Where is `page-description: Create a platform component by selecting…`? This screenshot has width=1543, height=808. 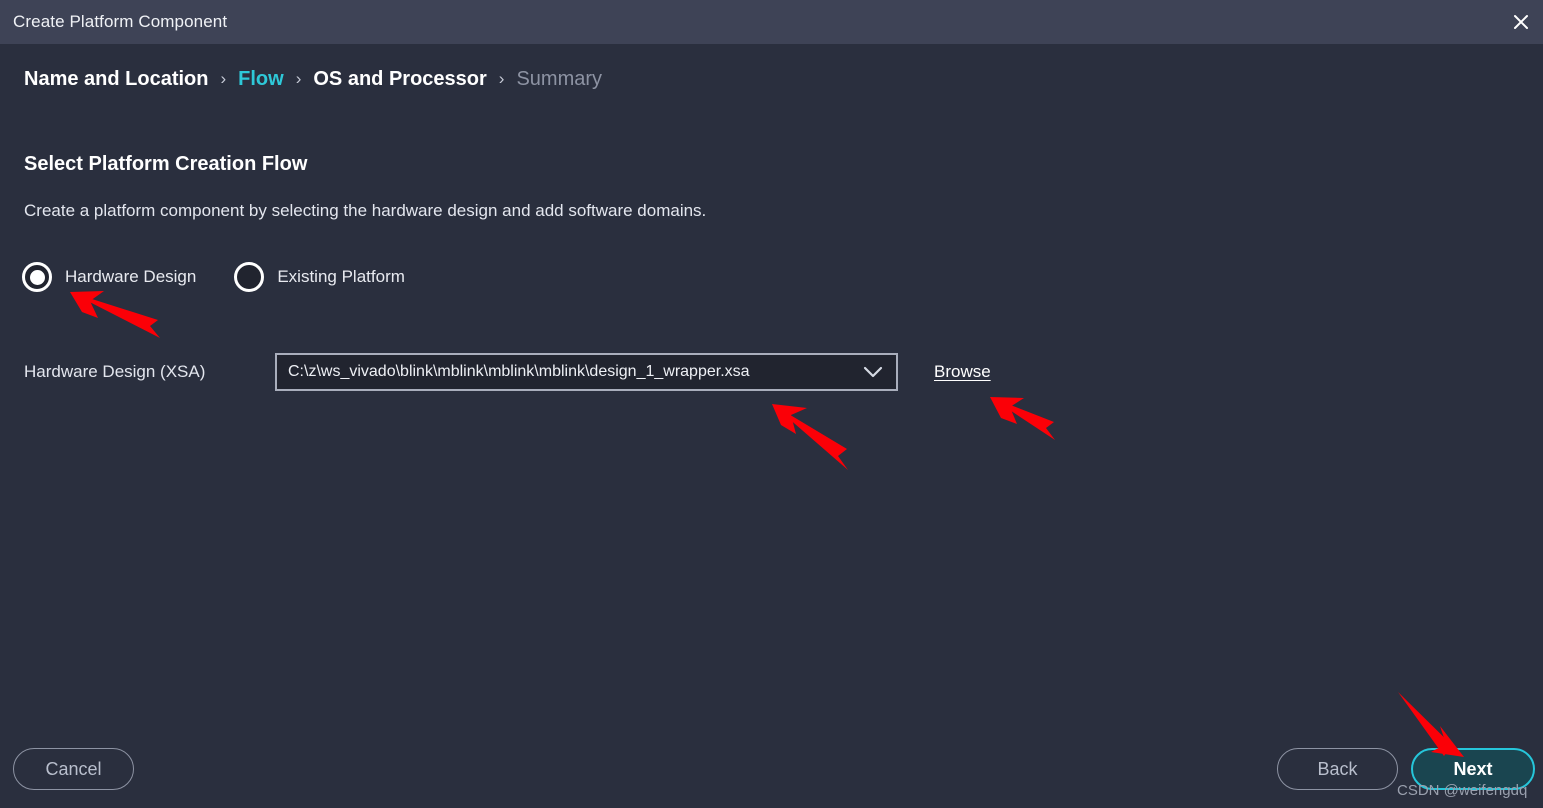
page-description: Create a platform component by selecting… is located at coordinates (365, 210).